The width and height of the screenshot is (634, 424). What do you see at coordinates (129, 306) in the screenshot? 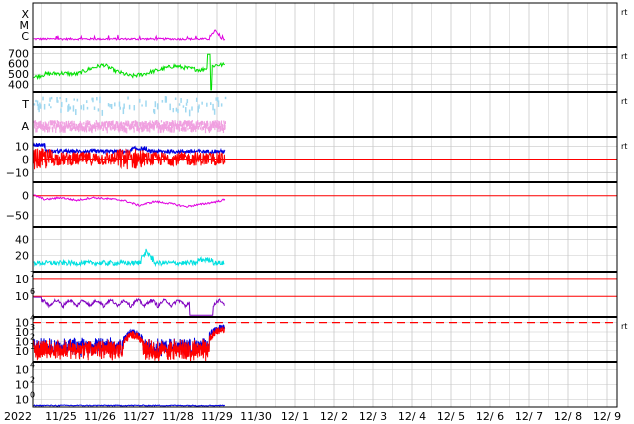
I see `proton-flux-line` at bounding box center [129, 306].